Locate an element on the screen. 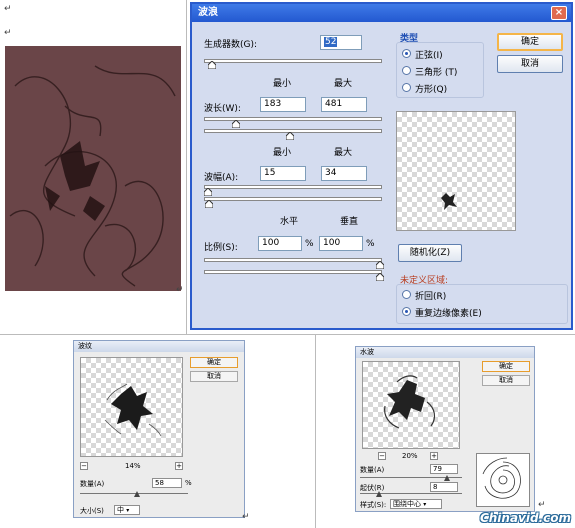 Image resolution: width=575 pixels, height=528 pixels. amplitude-min-slider-thumb is located at coordinates (208, 192).